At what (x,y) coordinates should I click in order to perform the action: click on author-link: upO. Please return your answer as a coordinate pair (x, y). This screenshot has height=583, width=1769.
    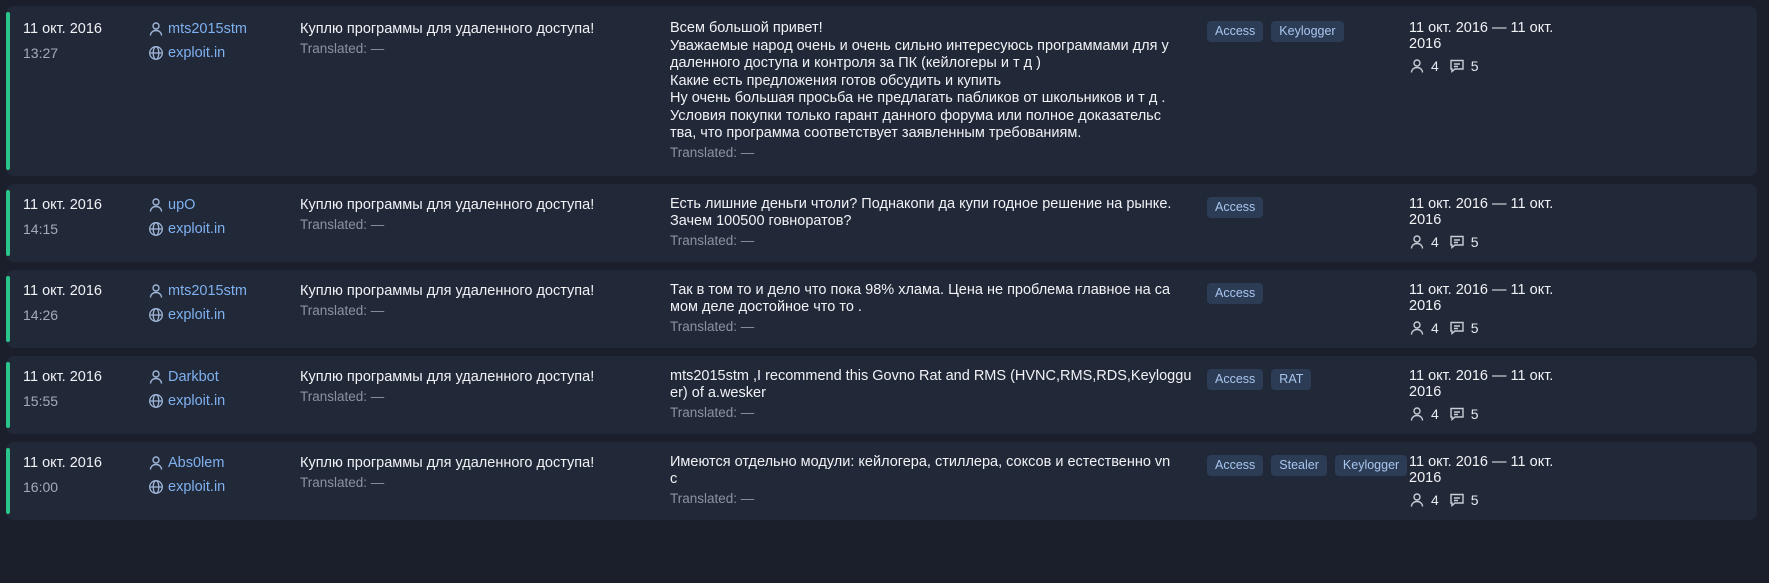
    Looking at the image, I should click on (181, 205).